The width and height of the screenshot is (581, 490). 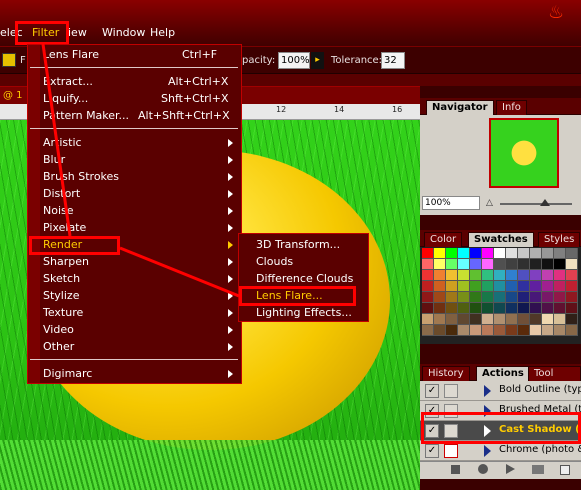 I want to click on arrow-line-filter-to-render, so click(x=56, y=140).